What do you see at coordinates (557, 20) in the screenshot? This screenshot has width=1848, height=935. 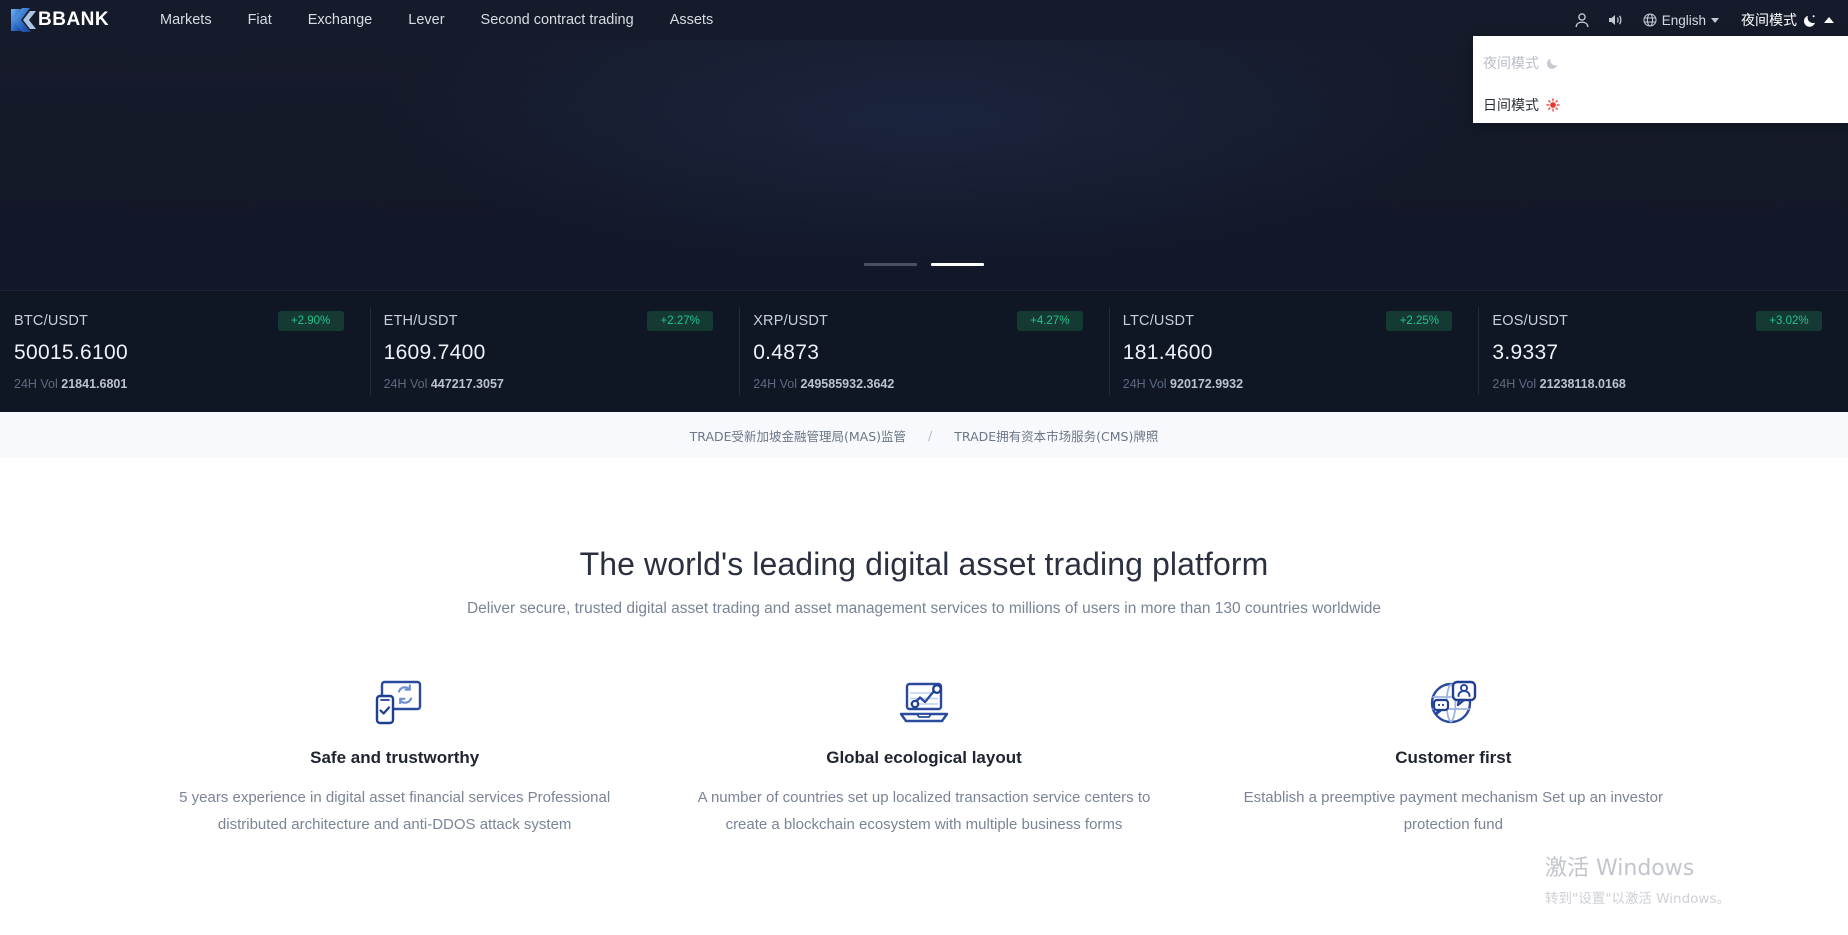 I see `nav-item-second-contract-trading: Second contract trading` at bounding box center [557, 20].